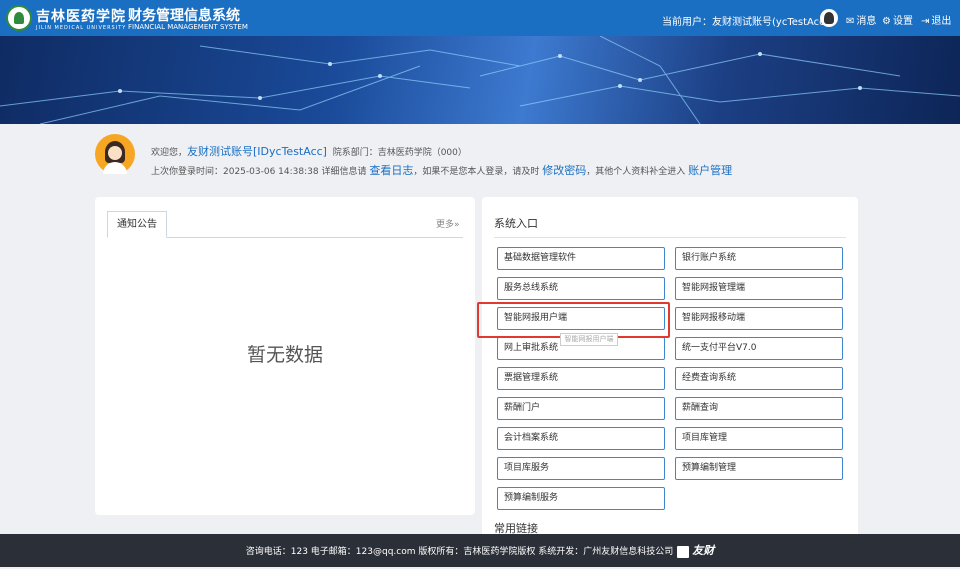  What do you see at coordinates (81, 28) in the screenshot?
I see `school-name-en: JILIN MEDICAL UNIVERSITY` at bounding box center [81, 28].